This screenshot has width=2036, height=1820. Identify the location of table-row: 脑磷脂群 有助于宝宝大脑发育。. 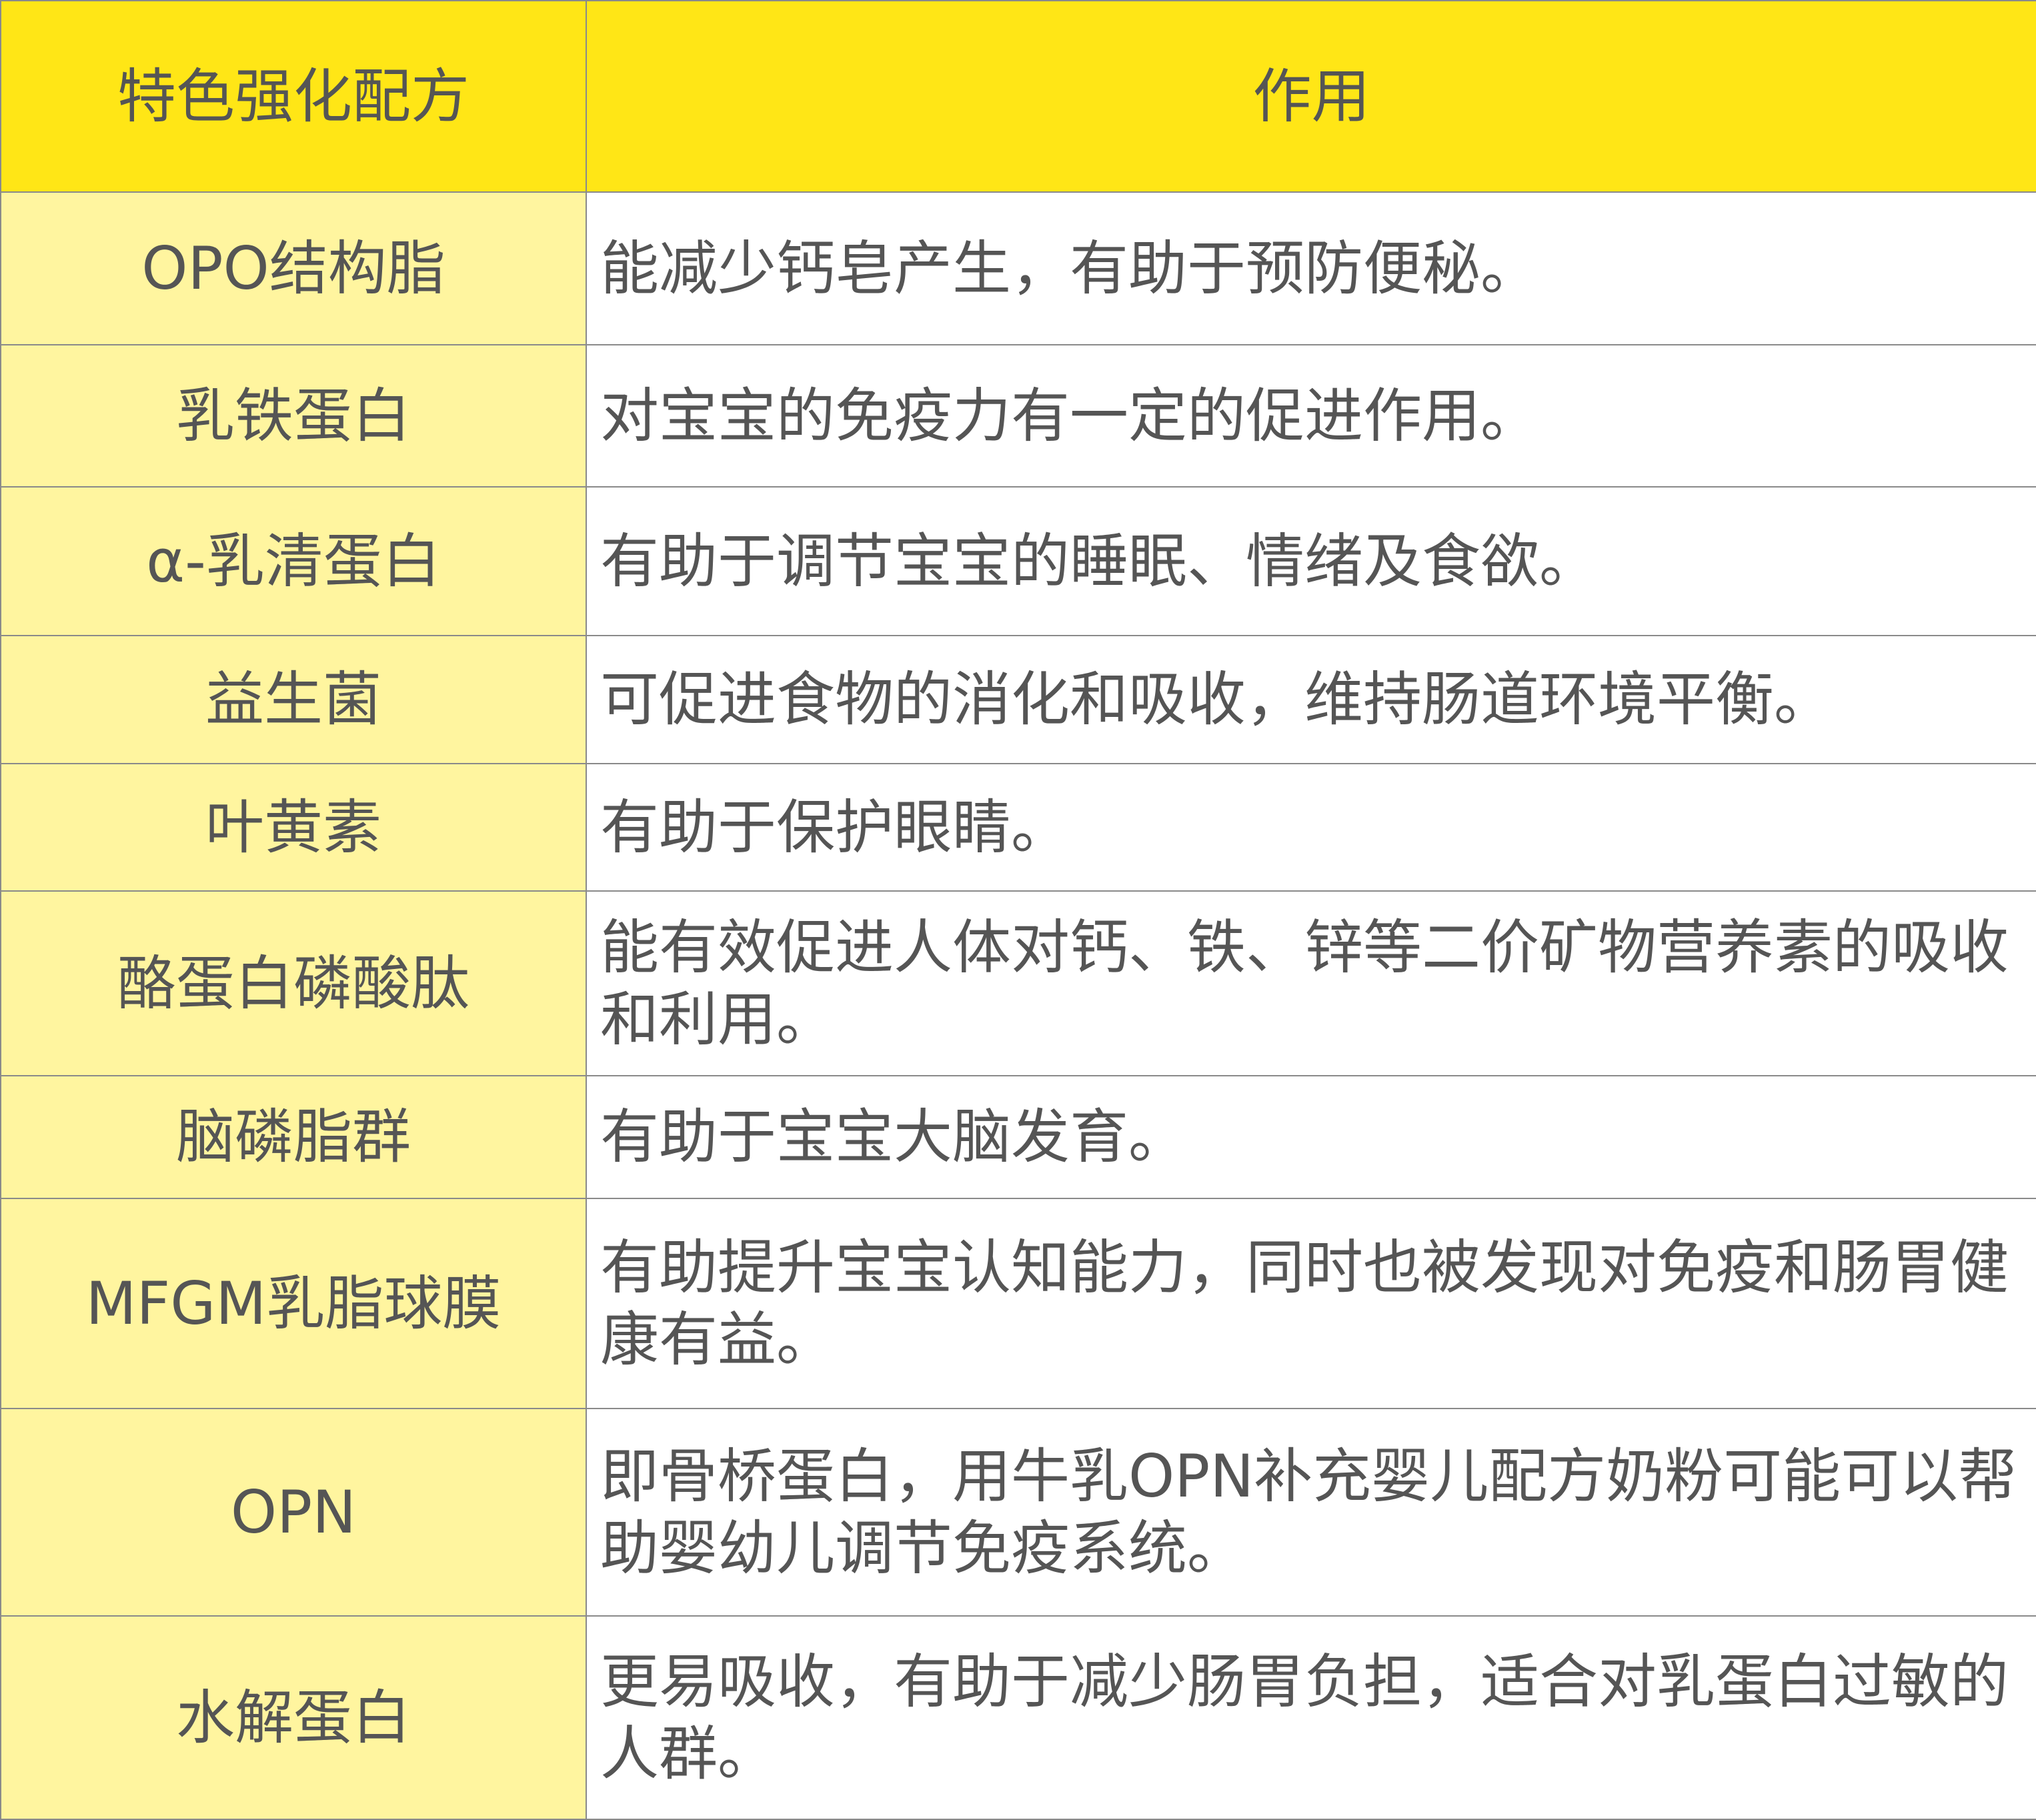
(1018, 1137).